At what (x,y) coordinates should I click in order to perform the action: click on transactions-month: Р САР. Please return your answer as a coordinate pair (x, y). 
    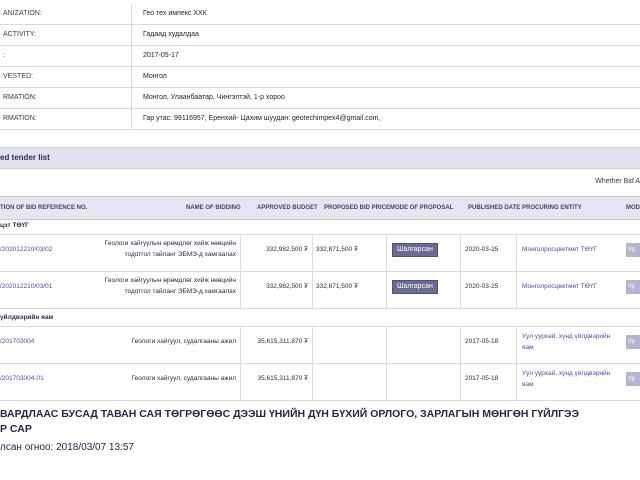
    Looking at the image, I should click on (16, 429).